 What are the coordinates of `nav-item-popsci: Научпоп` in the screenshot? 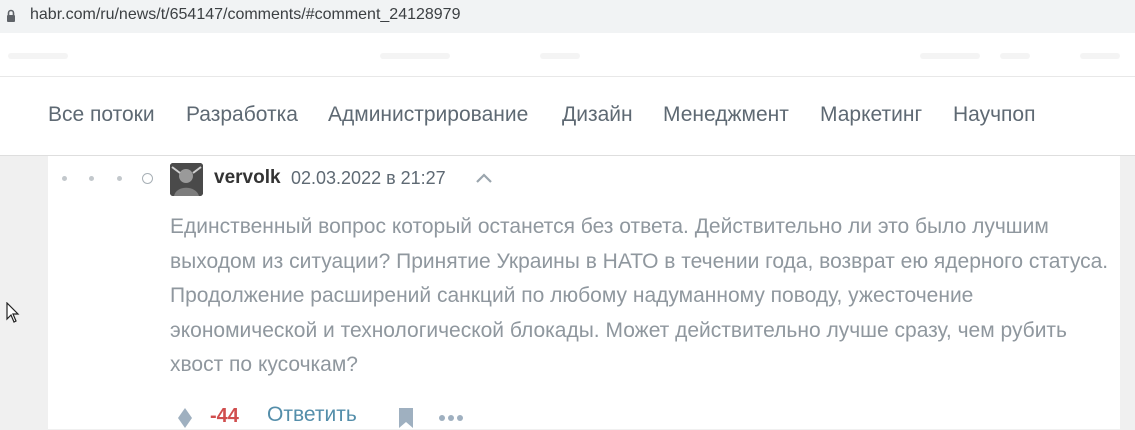 It's located at (994, 115).